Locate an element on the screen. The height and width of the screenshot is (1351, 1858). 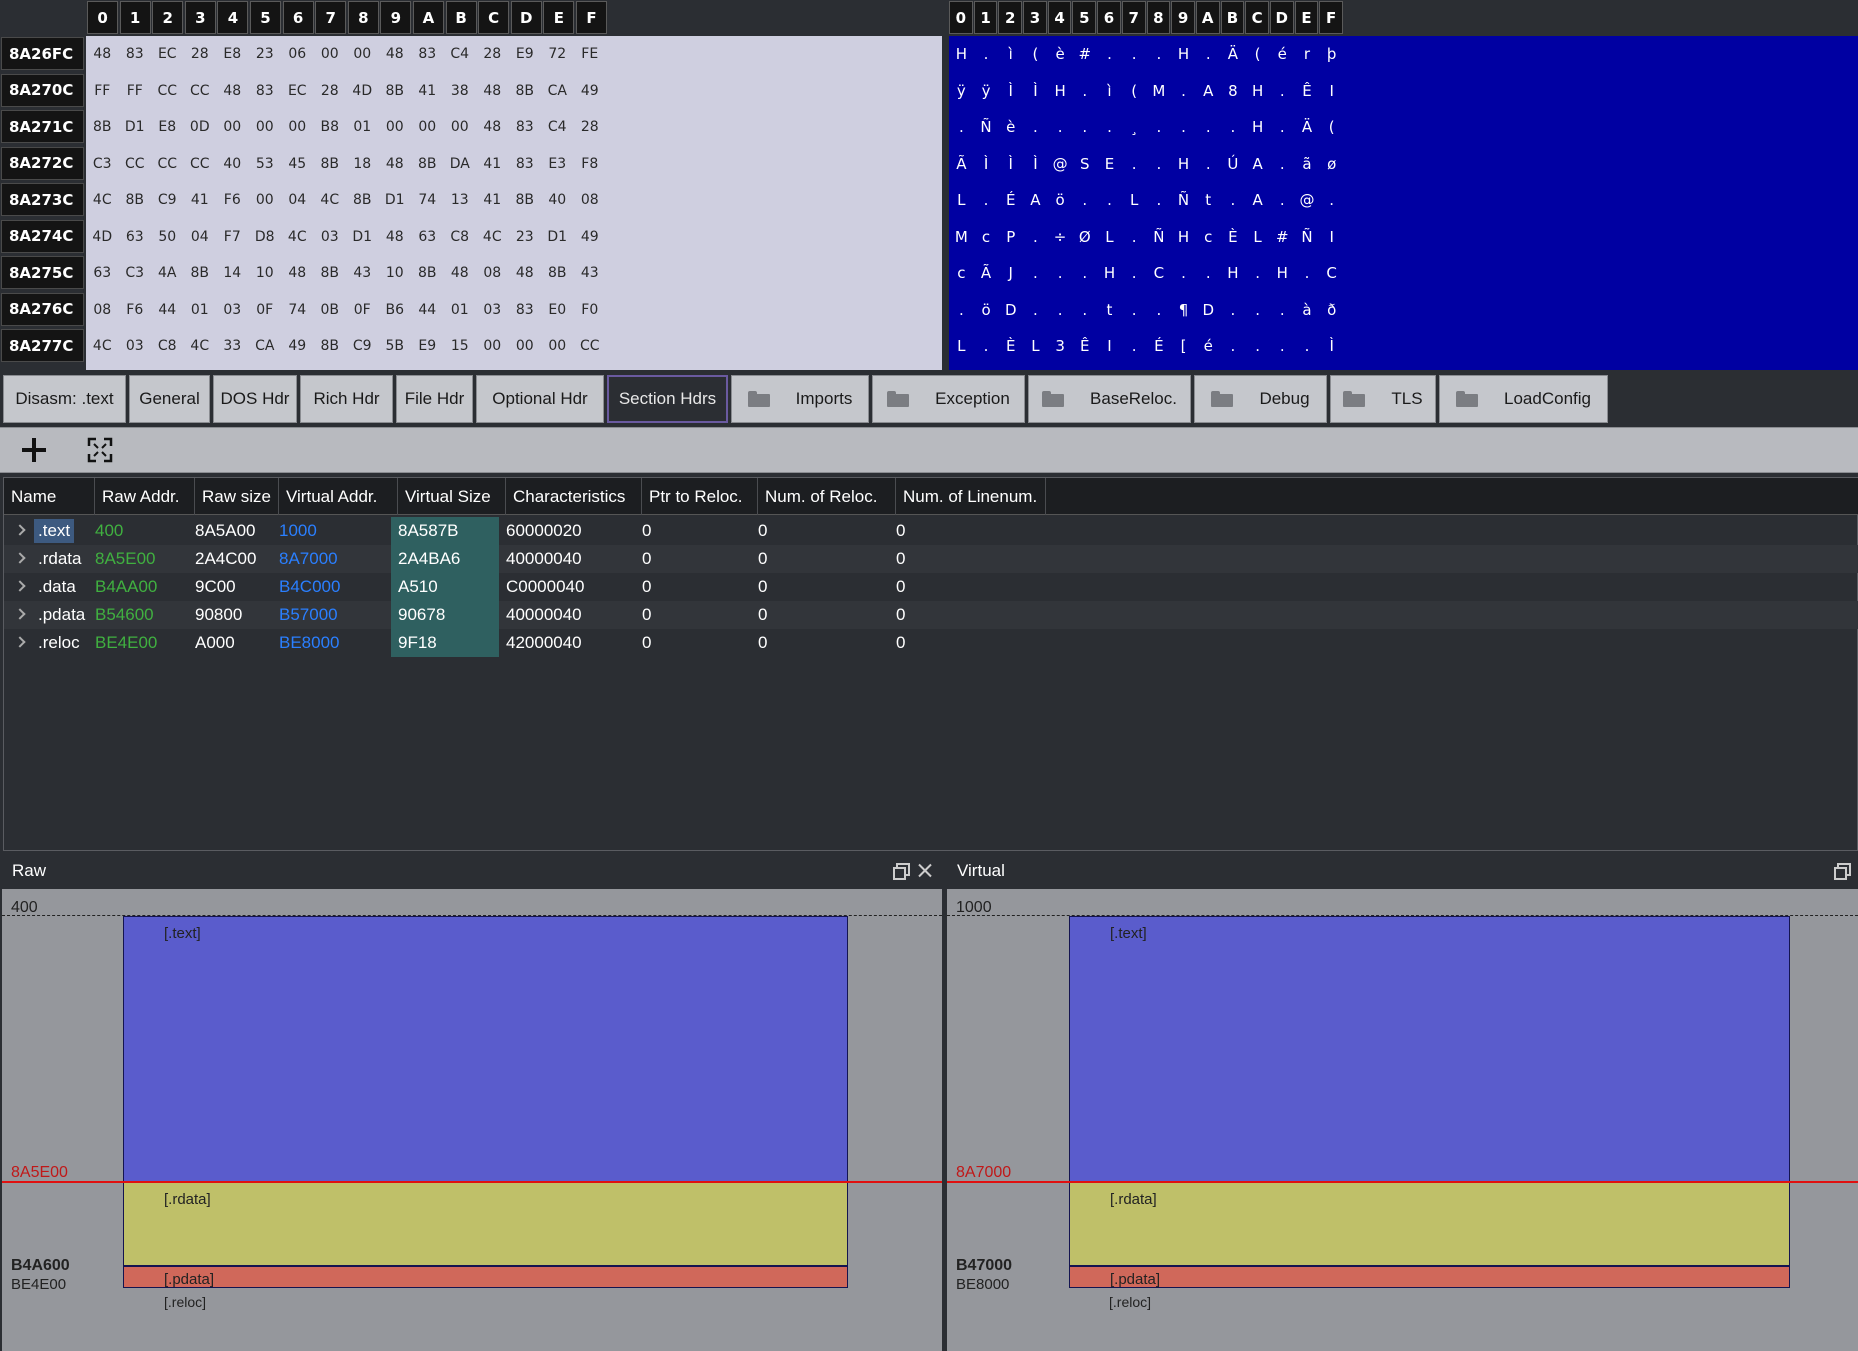
hex-byte: F8 is located at coordinates (590, 164).